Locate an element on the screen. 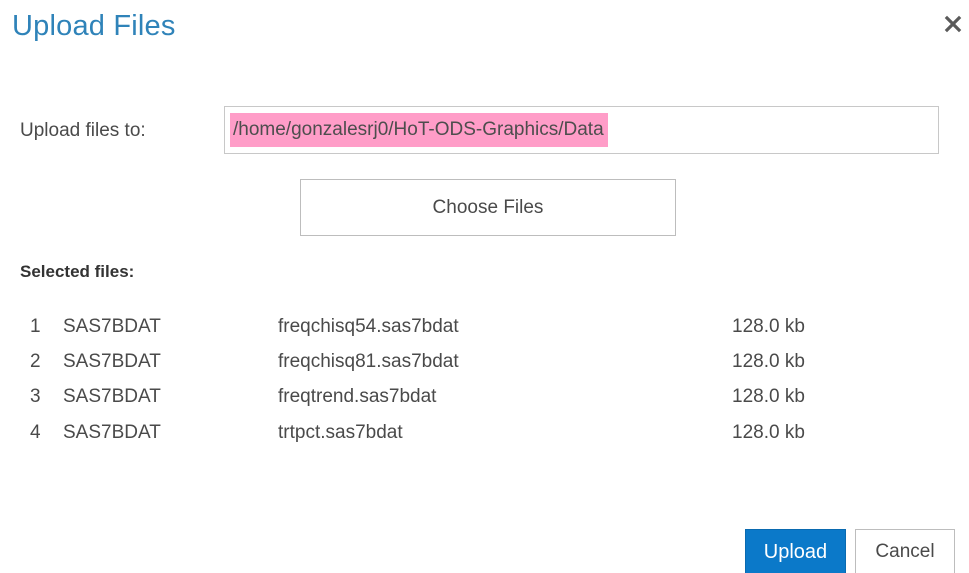 This screenshot has width=969, height=573. dialog-title: Upload Files is located at coordinates (94, 26).